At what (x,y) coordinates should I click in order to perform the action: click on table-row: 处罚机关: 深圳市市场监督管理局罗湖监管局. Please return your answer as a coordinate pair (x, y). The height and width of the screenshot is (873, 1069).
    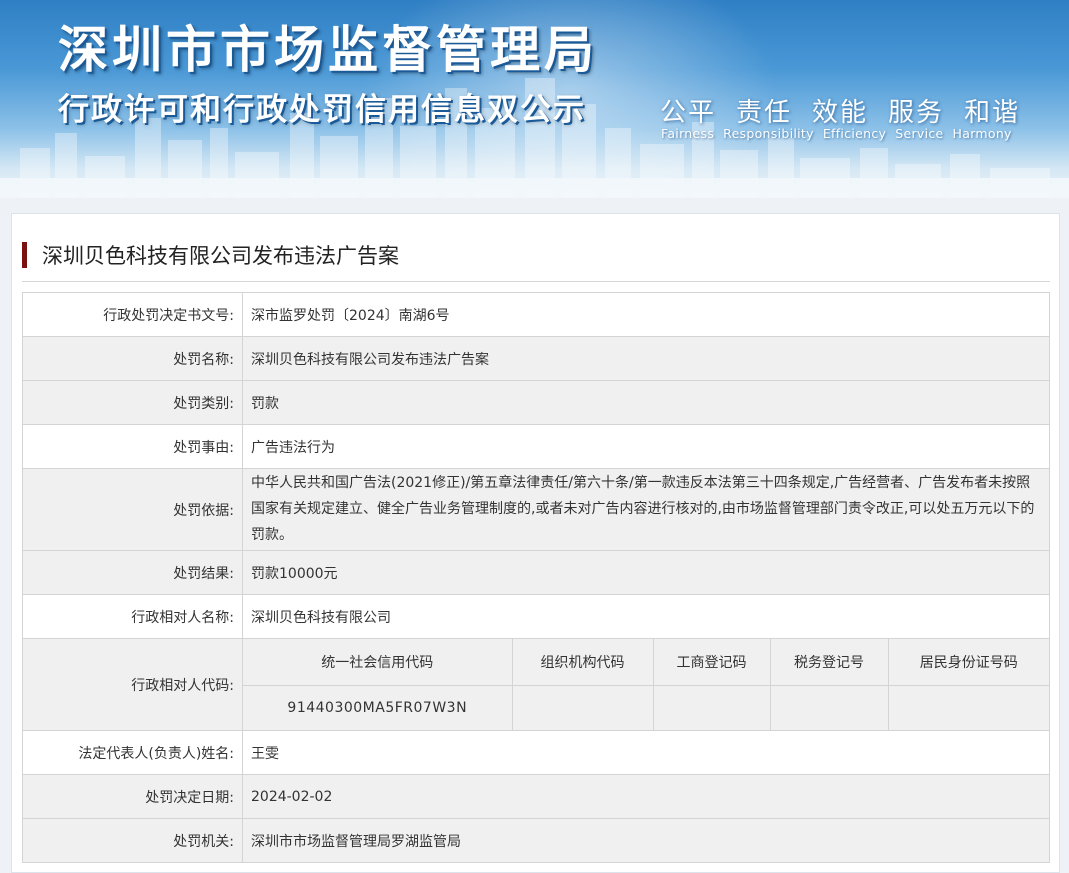
    Looking at the image, I should click on (536, 840).